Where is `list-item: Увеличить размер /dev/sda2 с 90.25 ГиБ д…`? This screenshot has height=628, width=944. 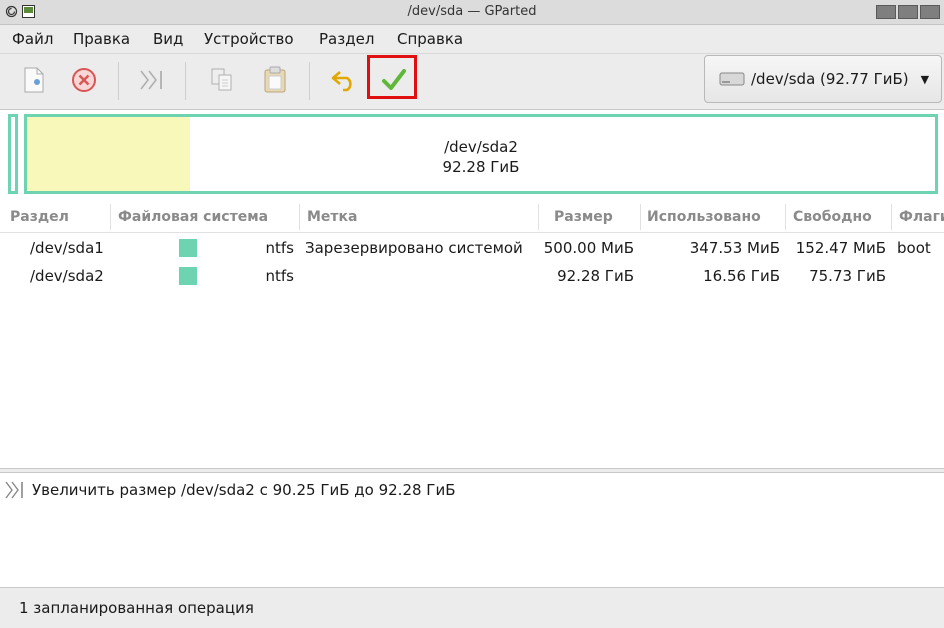 list-item: Увеличить размер /dev/sda2 с 90.25 ГиБ д… is located at coordinates (230, 490).